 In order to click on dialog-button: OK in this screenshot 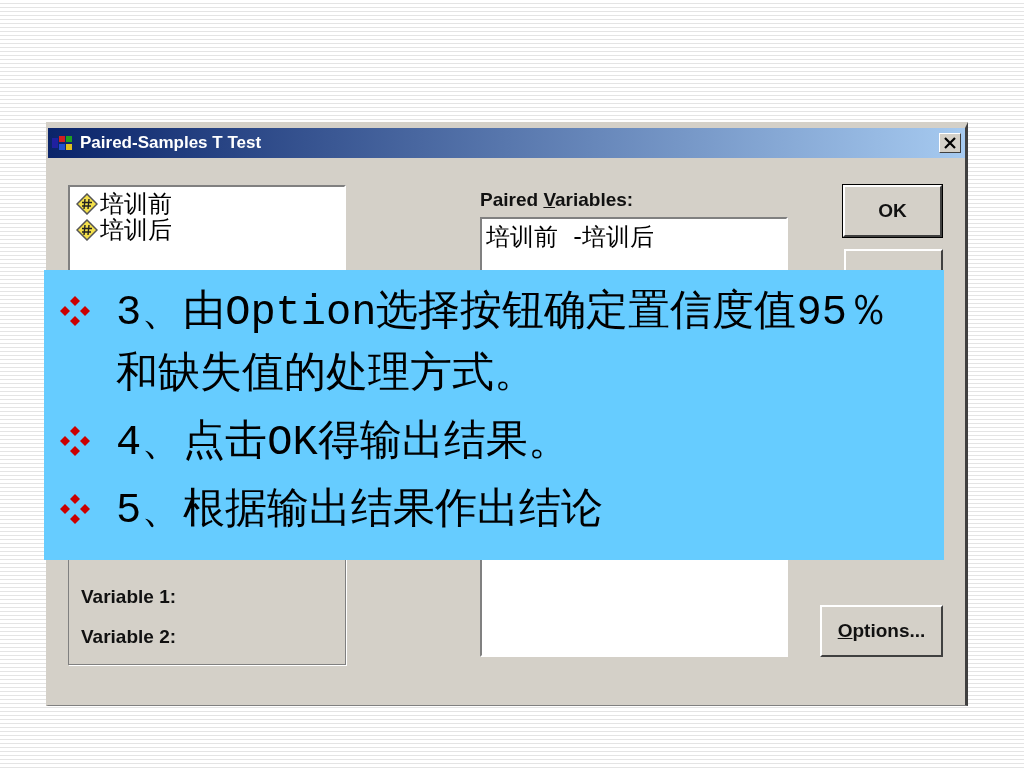, I will do `click(892, 211)`.